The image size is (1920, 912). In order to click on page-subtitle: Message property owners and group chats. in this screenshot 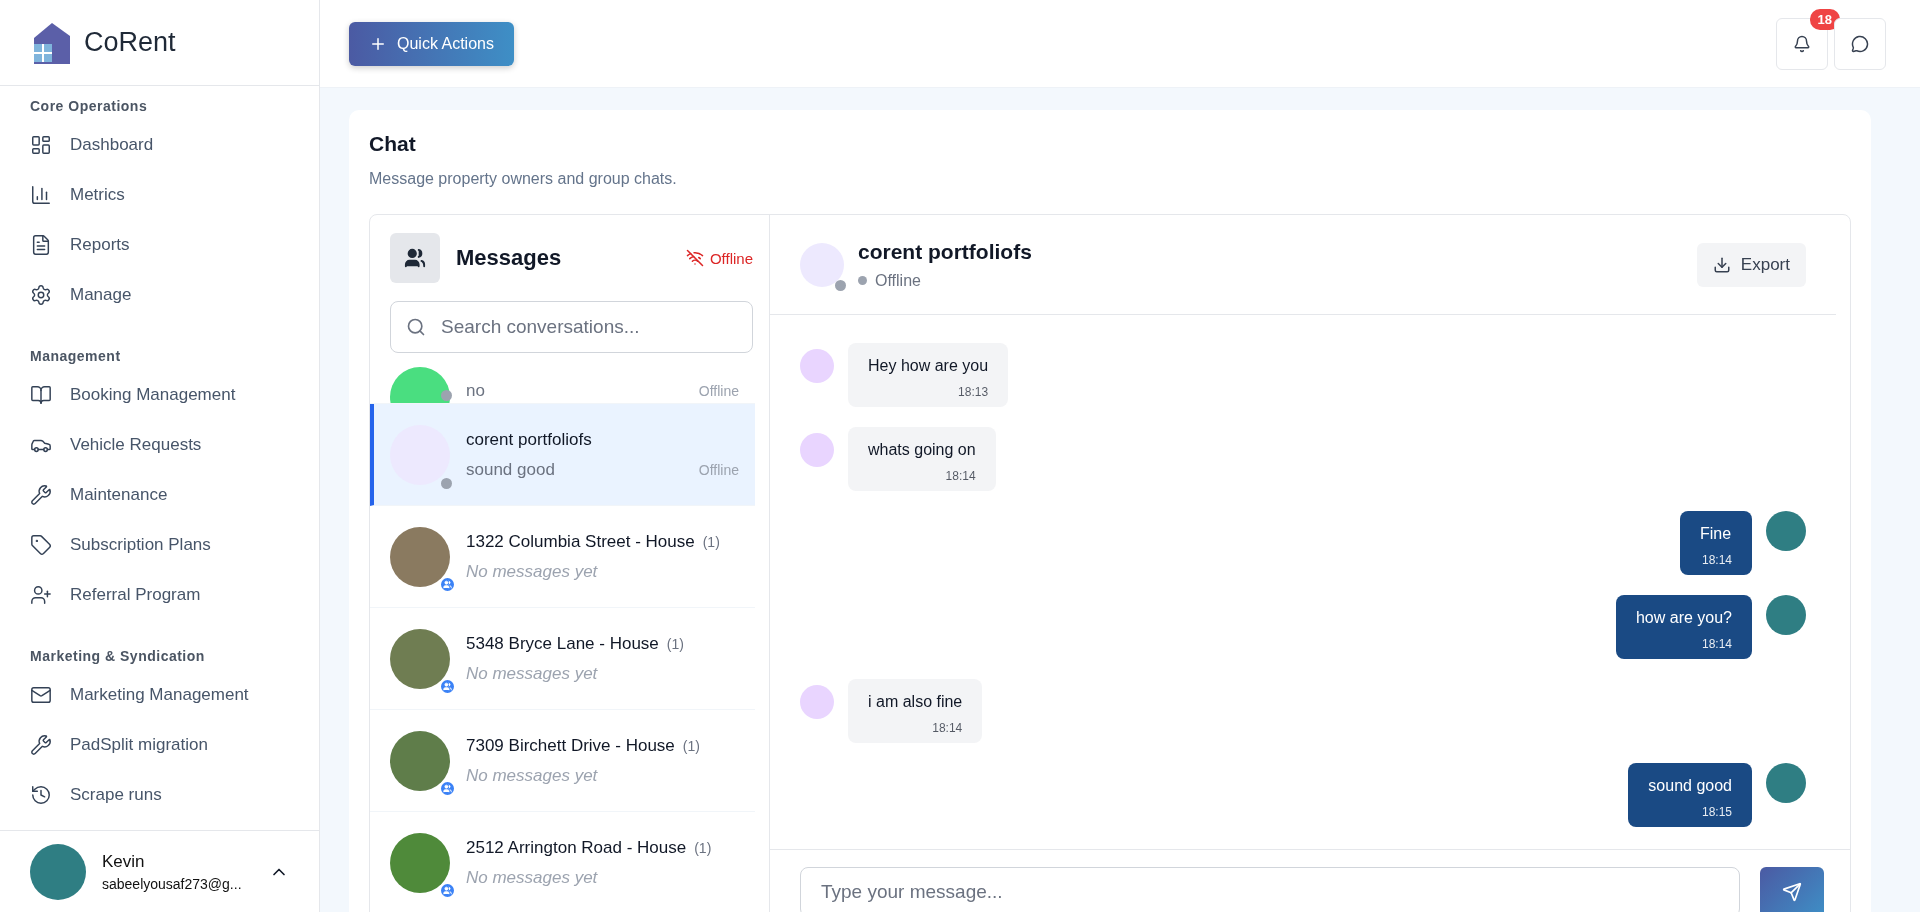, I will do `click(523, 179)`.